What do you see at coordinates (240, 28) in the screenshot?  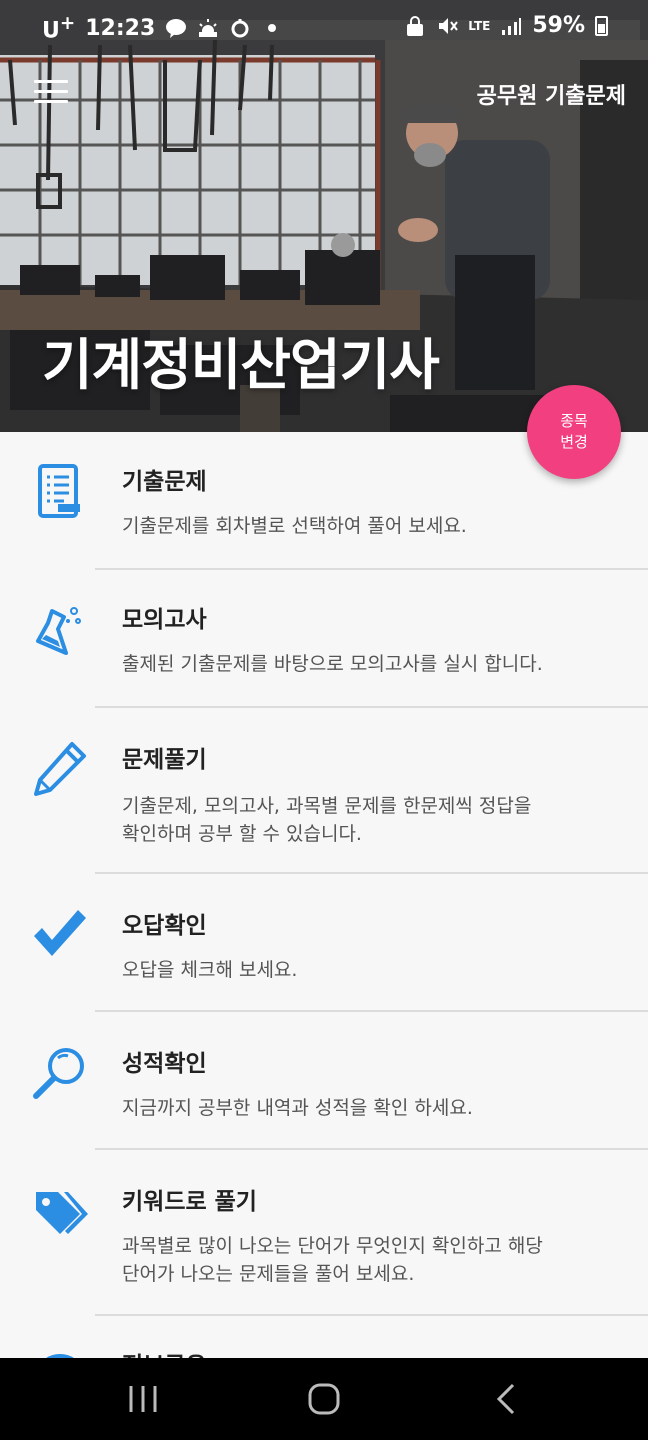 I see `alarm-icon` at bounding box center [240, 28].